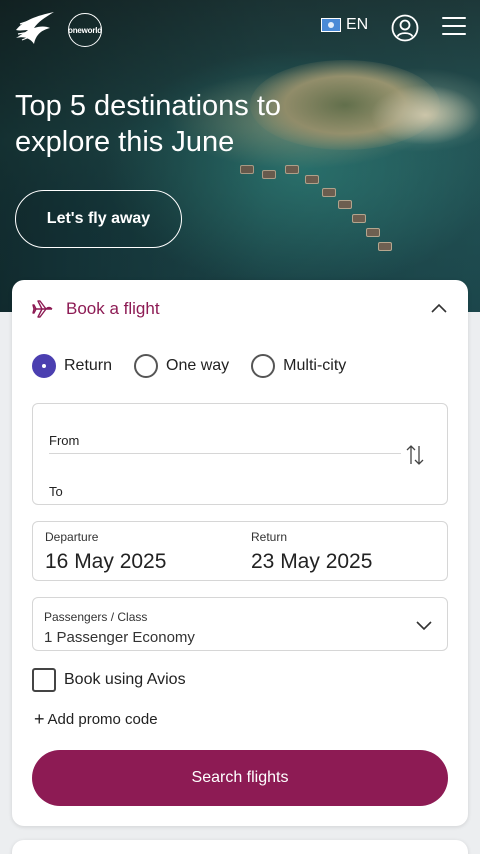 This screenshot has width=480, height=854. What do you see at coordinates (56, 491) in the screenshot?
I see `to-field: To` at bounding box center [56, 491].